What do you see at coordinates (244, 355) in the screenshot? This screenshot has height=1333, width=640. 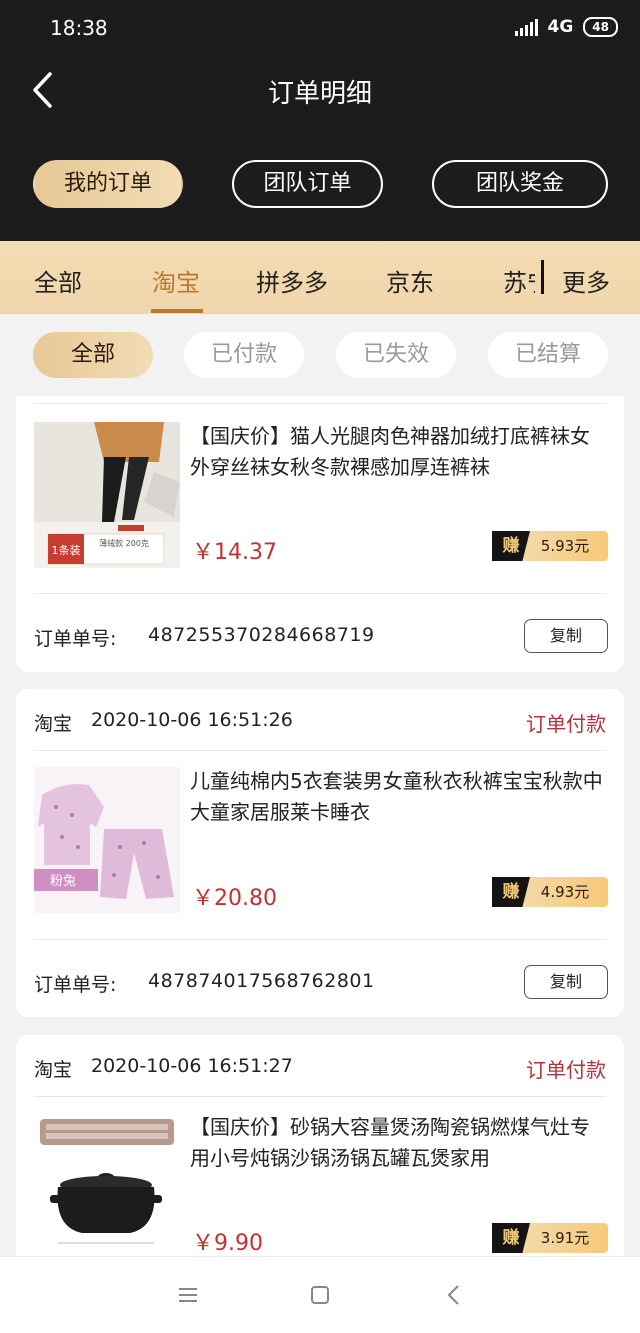 I see `filter-paid: 已付款` at bounding box center [244, 355].